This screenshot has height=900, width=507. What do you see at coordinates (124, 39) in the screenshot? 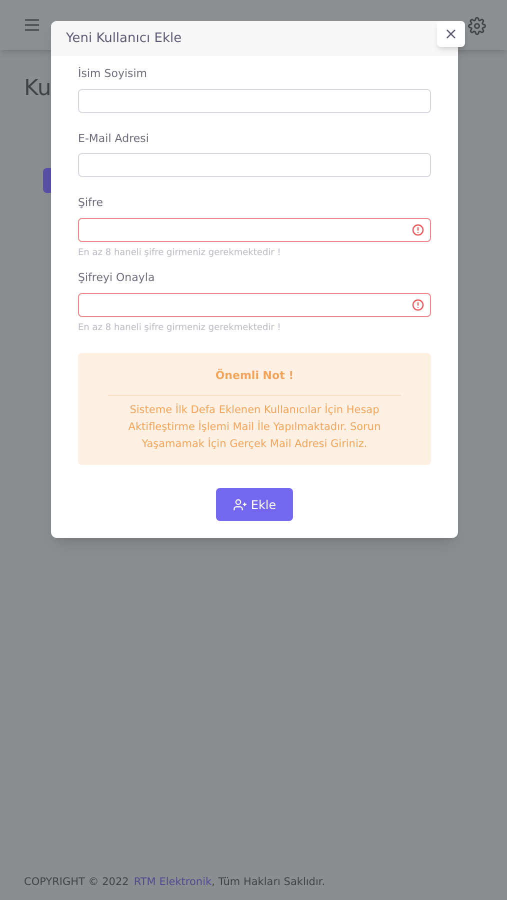
I see `modal-title: Yeni Kullanıcı Ekle` at bounding box center [124, 39].